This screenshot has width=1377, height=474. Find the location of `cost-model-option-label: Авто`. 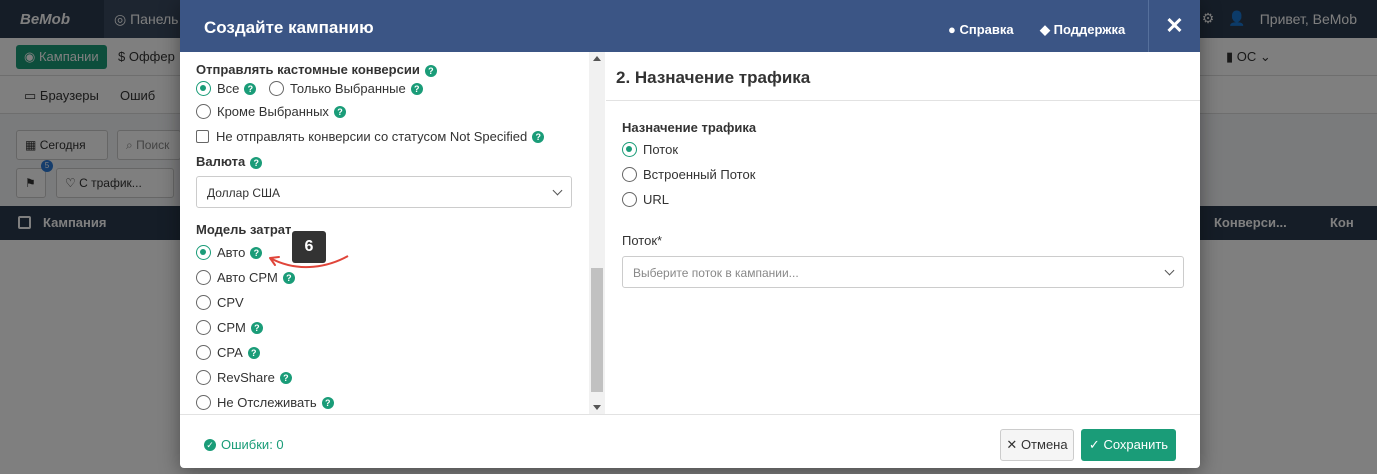

cost-model-option-label: Авто is located at coordinates (231, 252).